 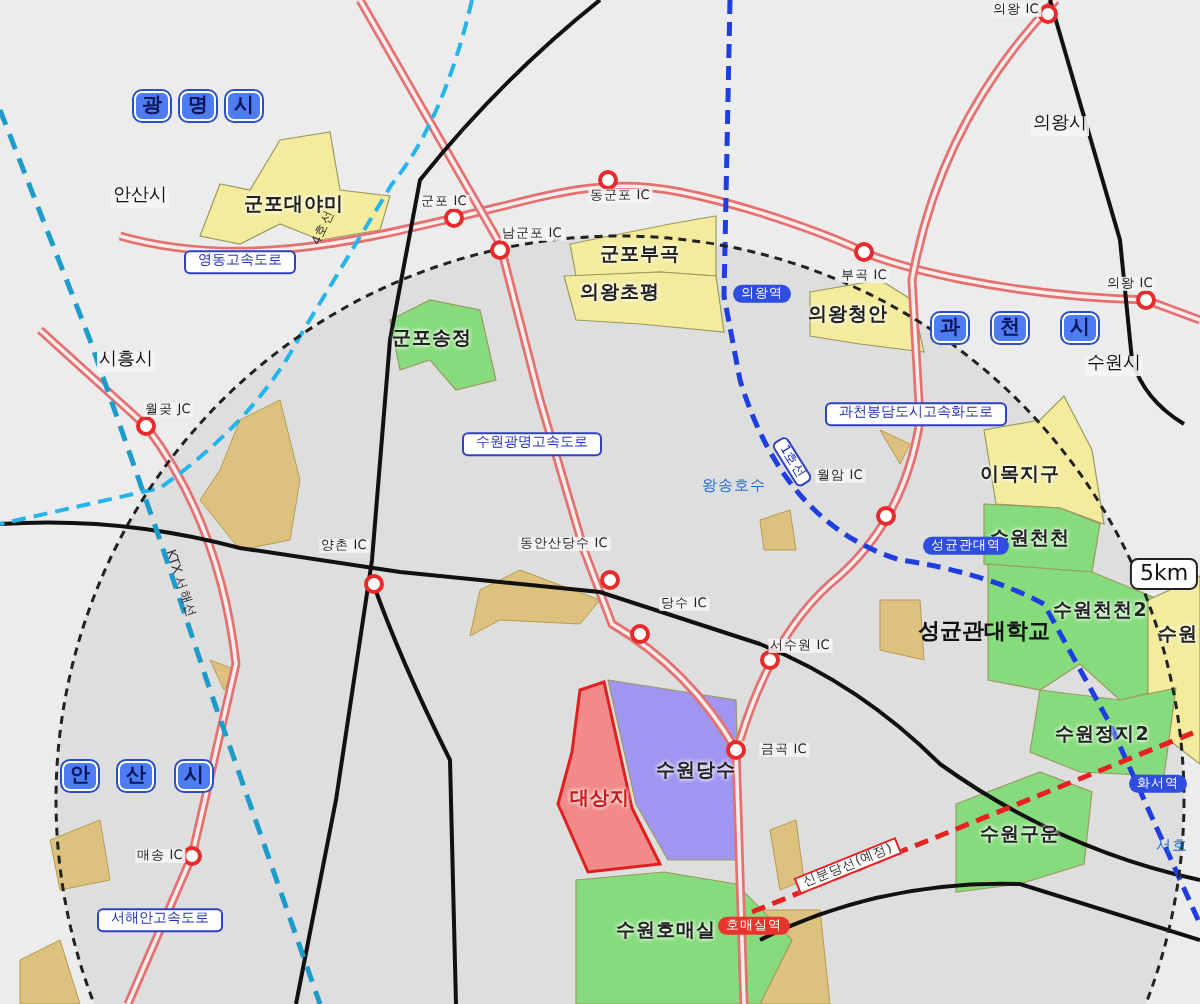 What do you see at coordinates (1114, 366) in the screenshot?
I see `city-name: 수원시` at bounding box center [1114, 366].